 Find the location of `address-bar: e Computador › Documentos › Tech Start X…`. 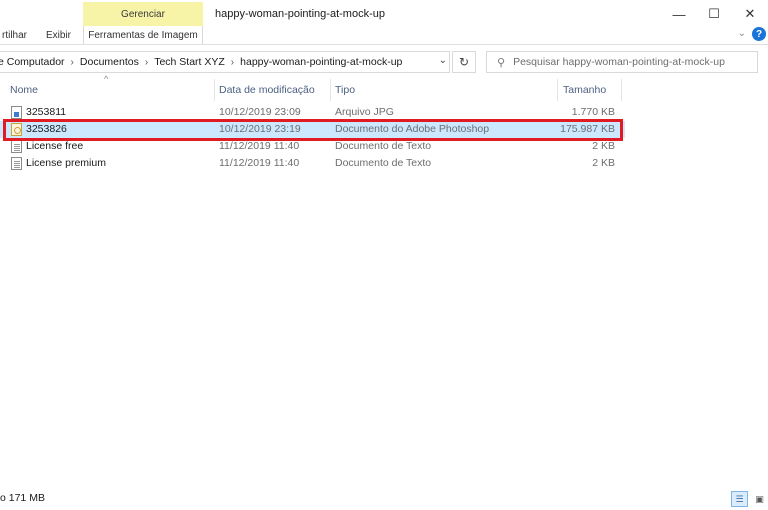

address-bar: e Computador › Documentos › Tech Start X… is located at coordinates (225, 62).